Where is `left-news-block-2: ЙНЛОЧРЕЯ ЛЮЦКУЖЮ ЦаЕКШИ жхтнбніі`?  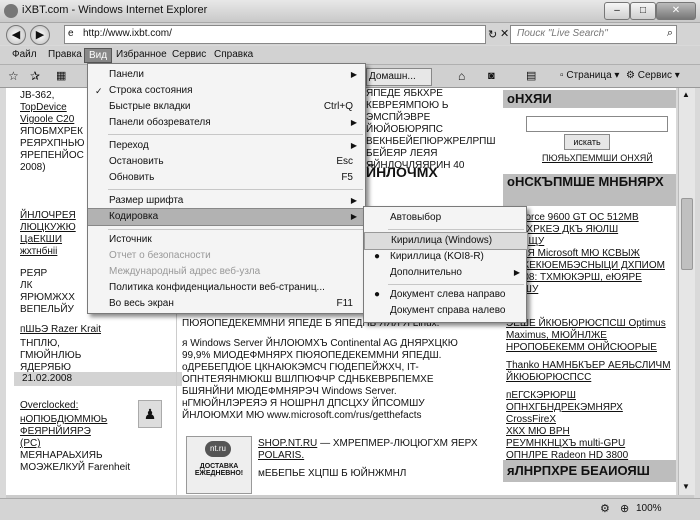 left-news-block-2: ЙНЛОЧРЕЯ ЛЮЦКУЖЮ ЦаЕКШИ жхтнбніі is located at coordinates (52, 234).